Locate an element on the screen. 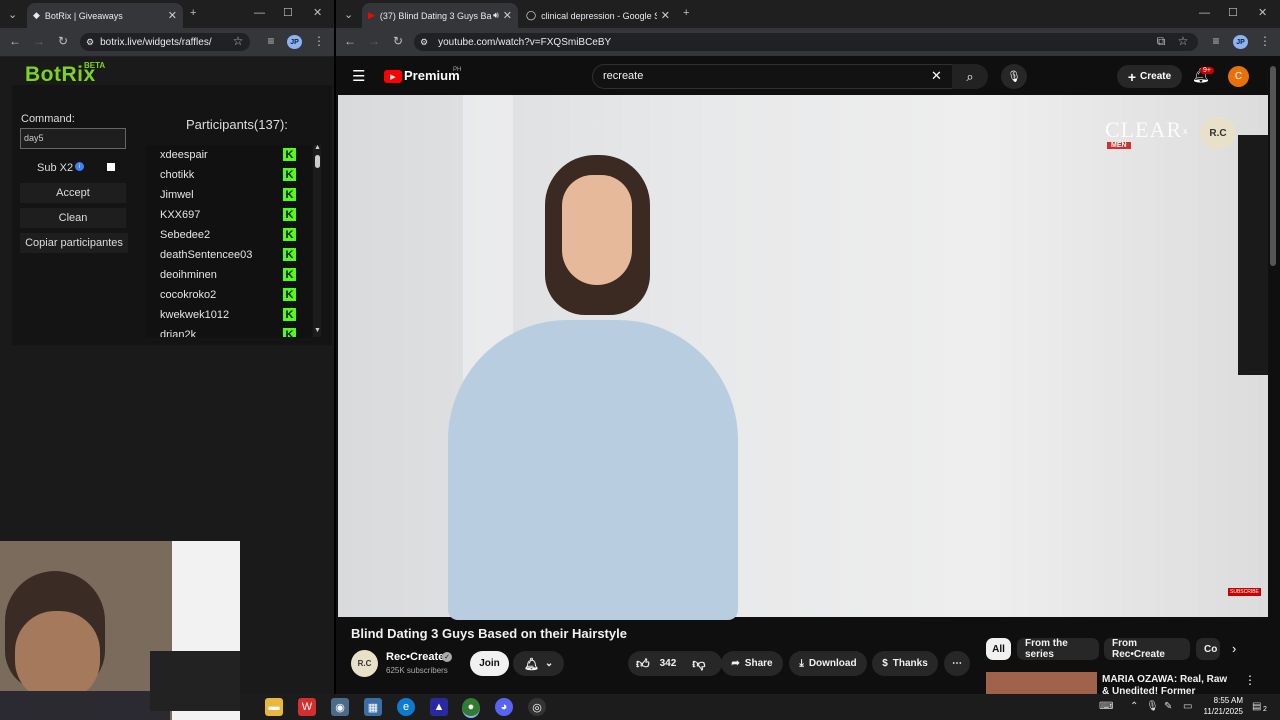 This screenshot has height=720, width=1280. discord-icon: ◕ is located at coordinates (504, 707).